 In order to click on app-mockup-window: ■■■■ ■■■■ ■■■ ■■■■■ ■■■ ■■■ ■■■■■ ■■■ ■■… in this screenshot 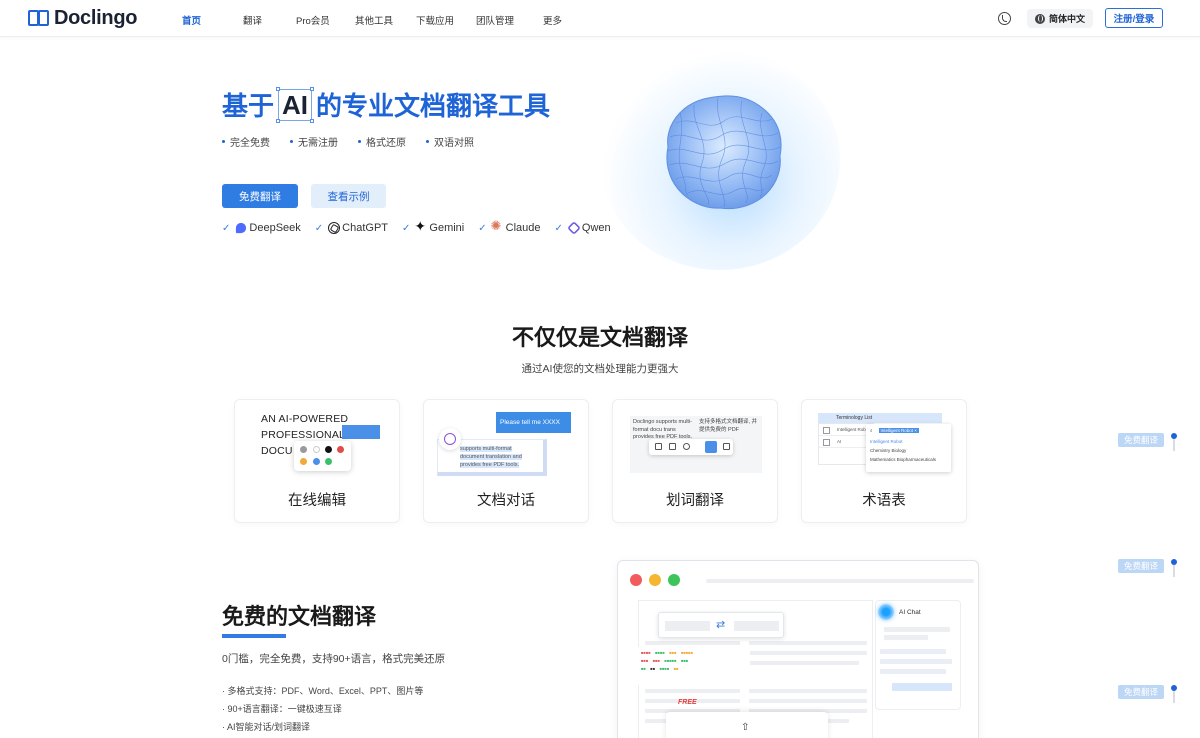, I will do `click(798, 649)`.